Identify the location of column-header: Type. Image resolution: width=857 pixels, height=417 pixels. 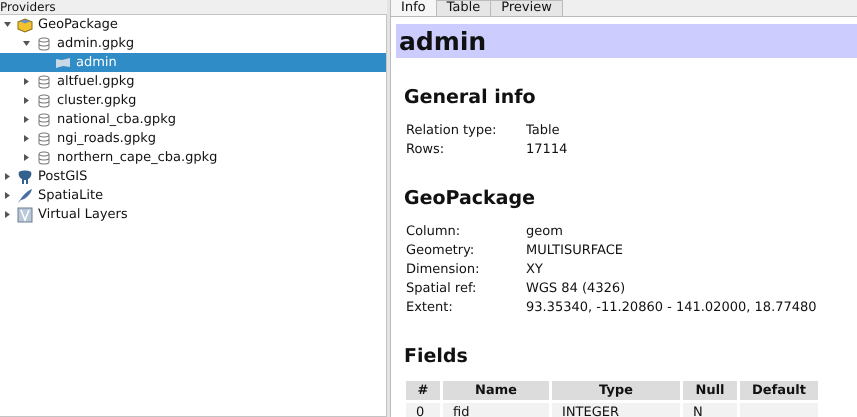
(616, 390).